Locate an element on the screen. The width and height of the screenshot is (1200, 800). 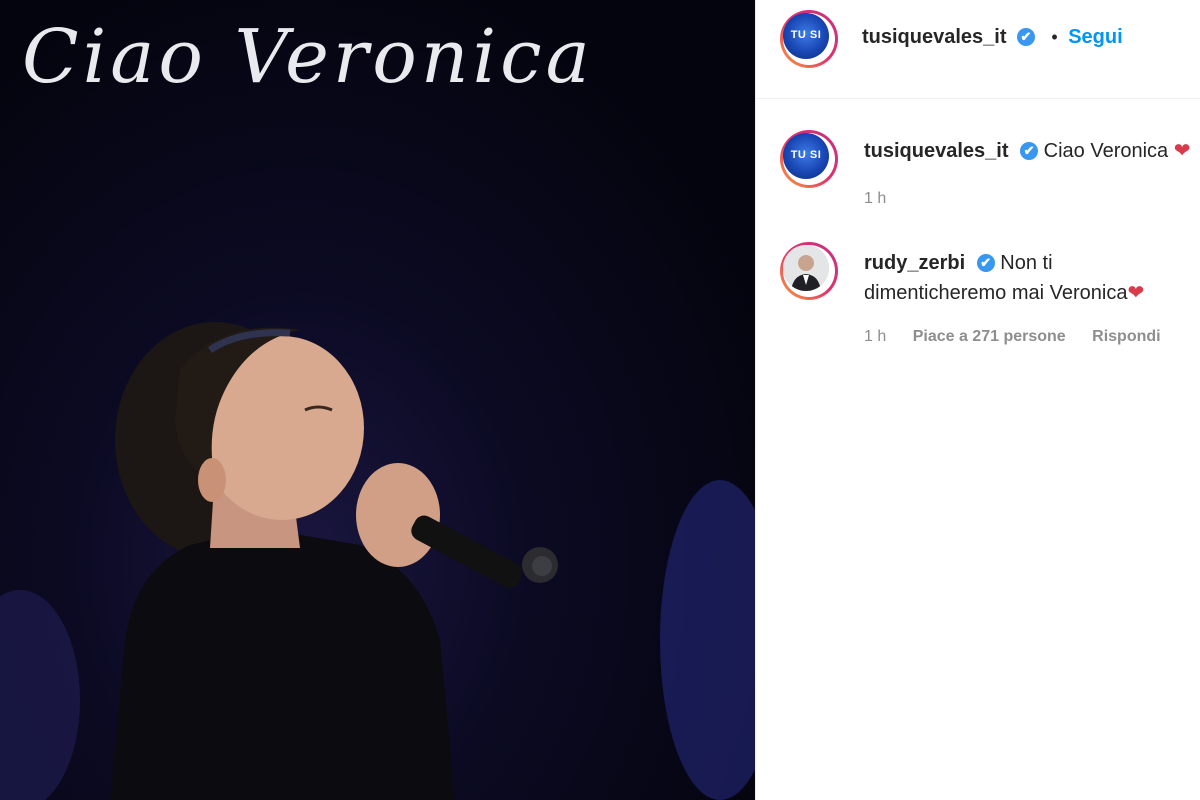
post-header: TU SI tusiquevales_it ✔ • Segui is located at coordinates (978, 49).